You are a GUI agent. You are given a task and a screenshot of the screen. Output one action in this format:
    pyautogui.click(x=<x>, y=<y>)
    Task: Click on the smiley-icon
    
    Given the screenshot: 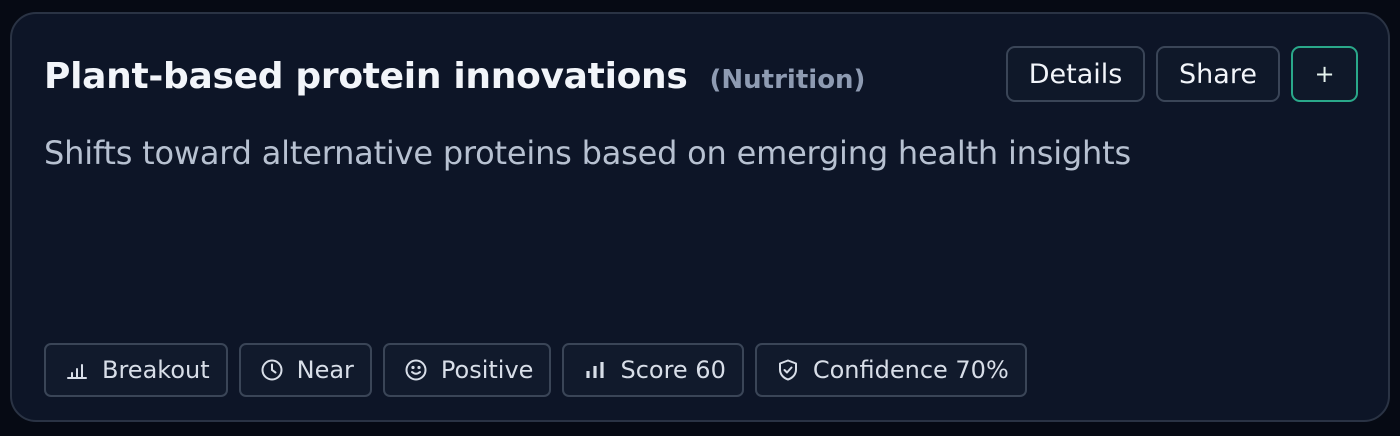 What is the action you would take?
    pyautogui.click(x=416, y=370)
    